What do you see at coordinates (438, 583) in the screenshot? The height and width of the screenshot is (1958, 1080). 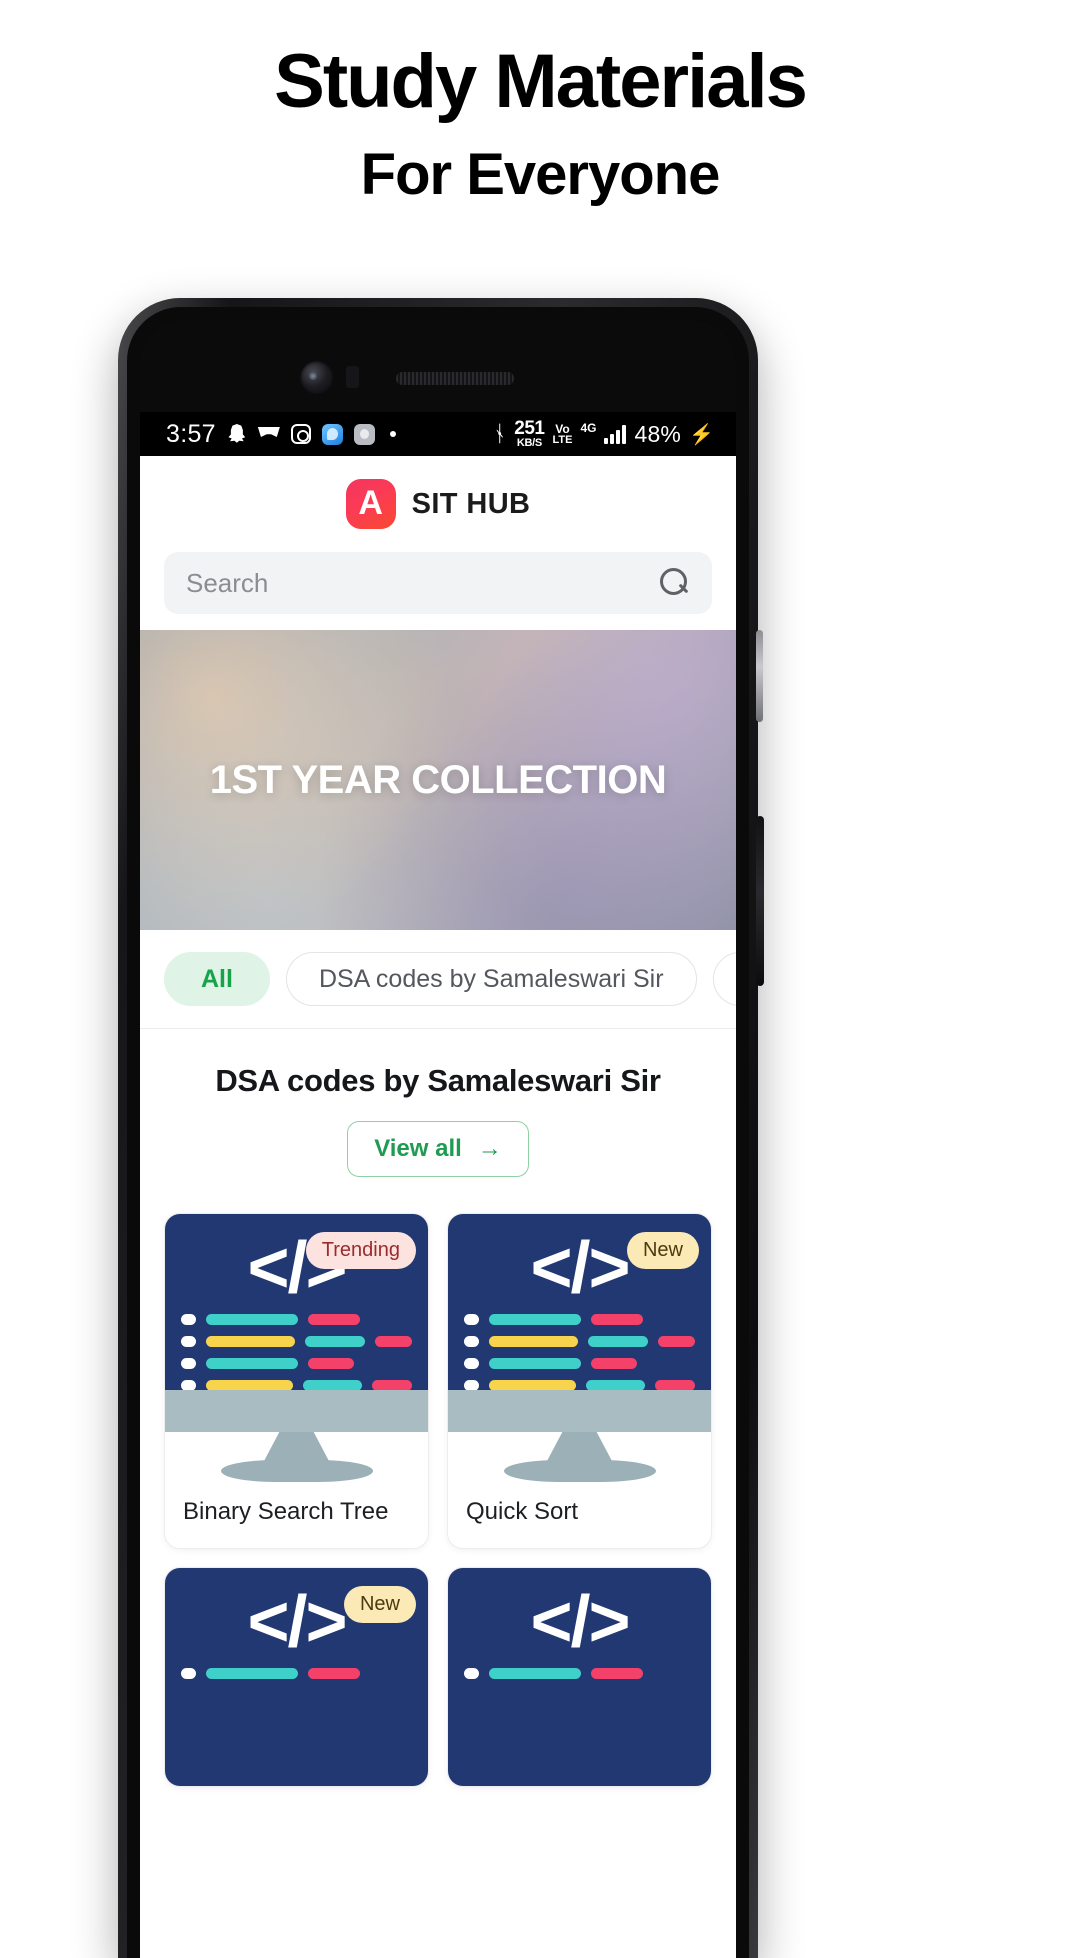 I see `search-input: Search` at bounding box center [438, 583].